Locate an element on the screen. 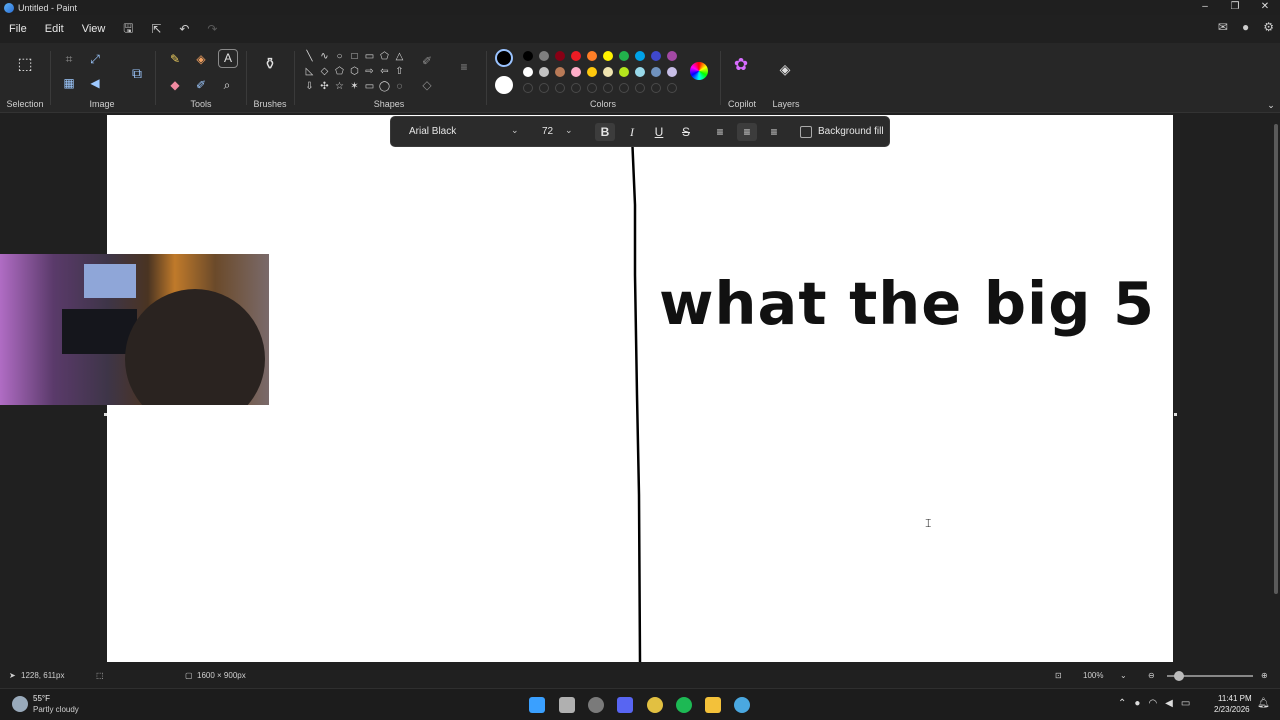  weather-temperature: 55°F is located at coordinates (41, 698).